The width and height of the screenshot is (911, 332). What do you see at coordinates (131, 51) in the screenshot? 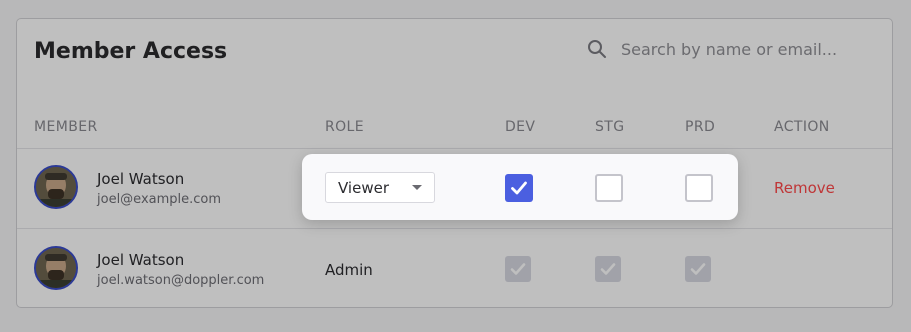
I see `page-title: Member Access` at bounding box center [131, 51].